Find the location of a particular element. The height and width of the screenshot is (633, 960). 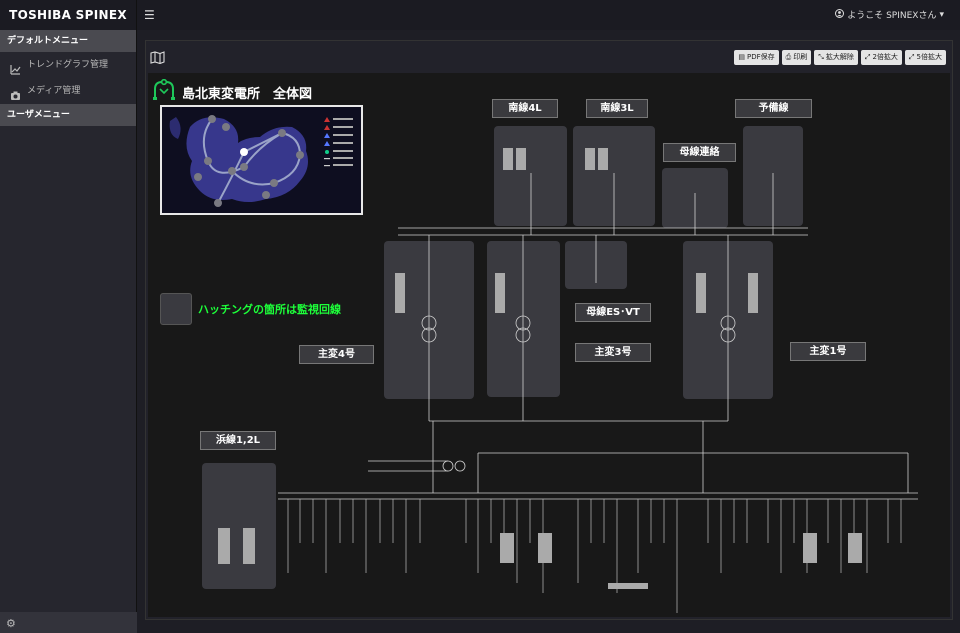

sidebar-footer: ⚙ is located at coordinates (68, 622).